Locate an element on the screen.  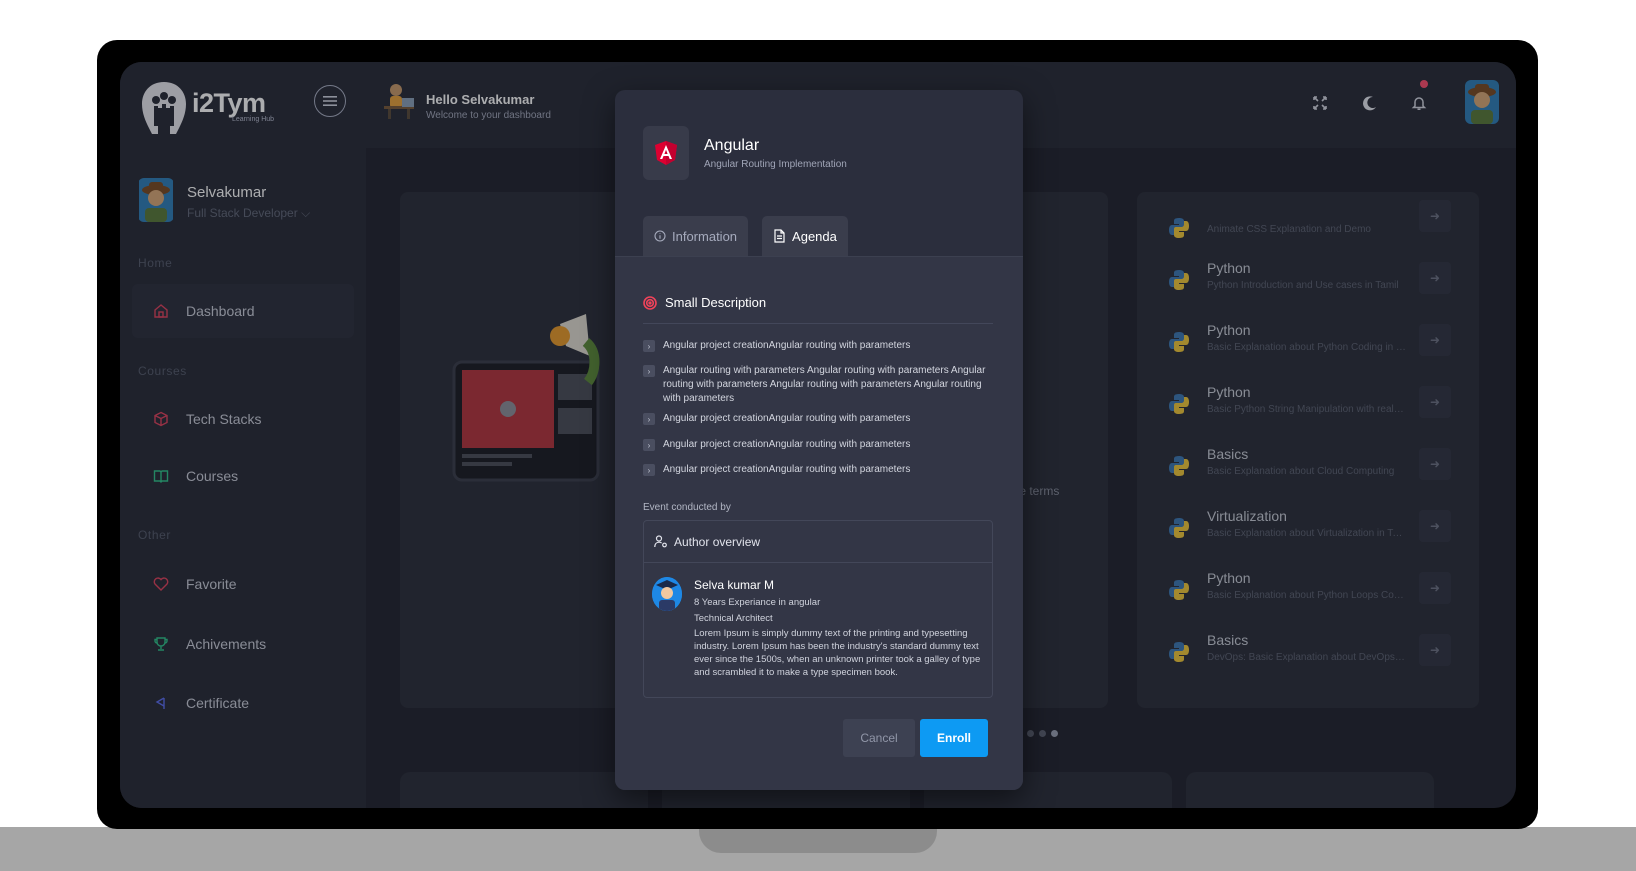
angular-logo is located at coordinates (666, 153).